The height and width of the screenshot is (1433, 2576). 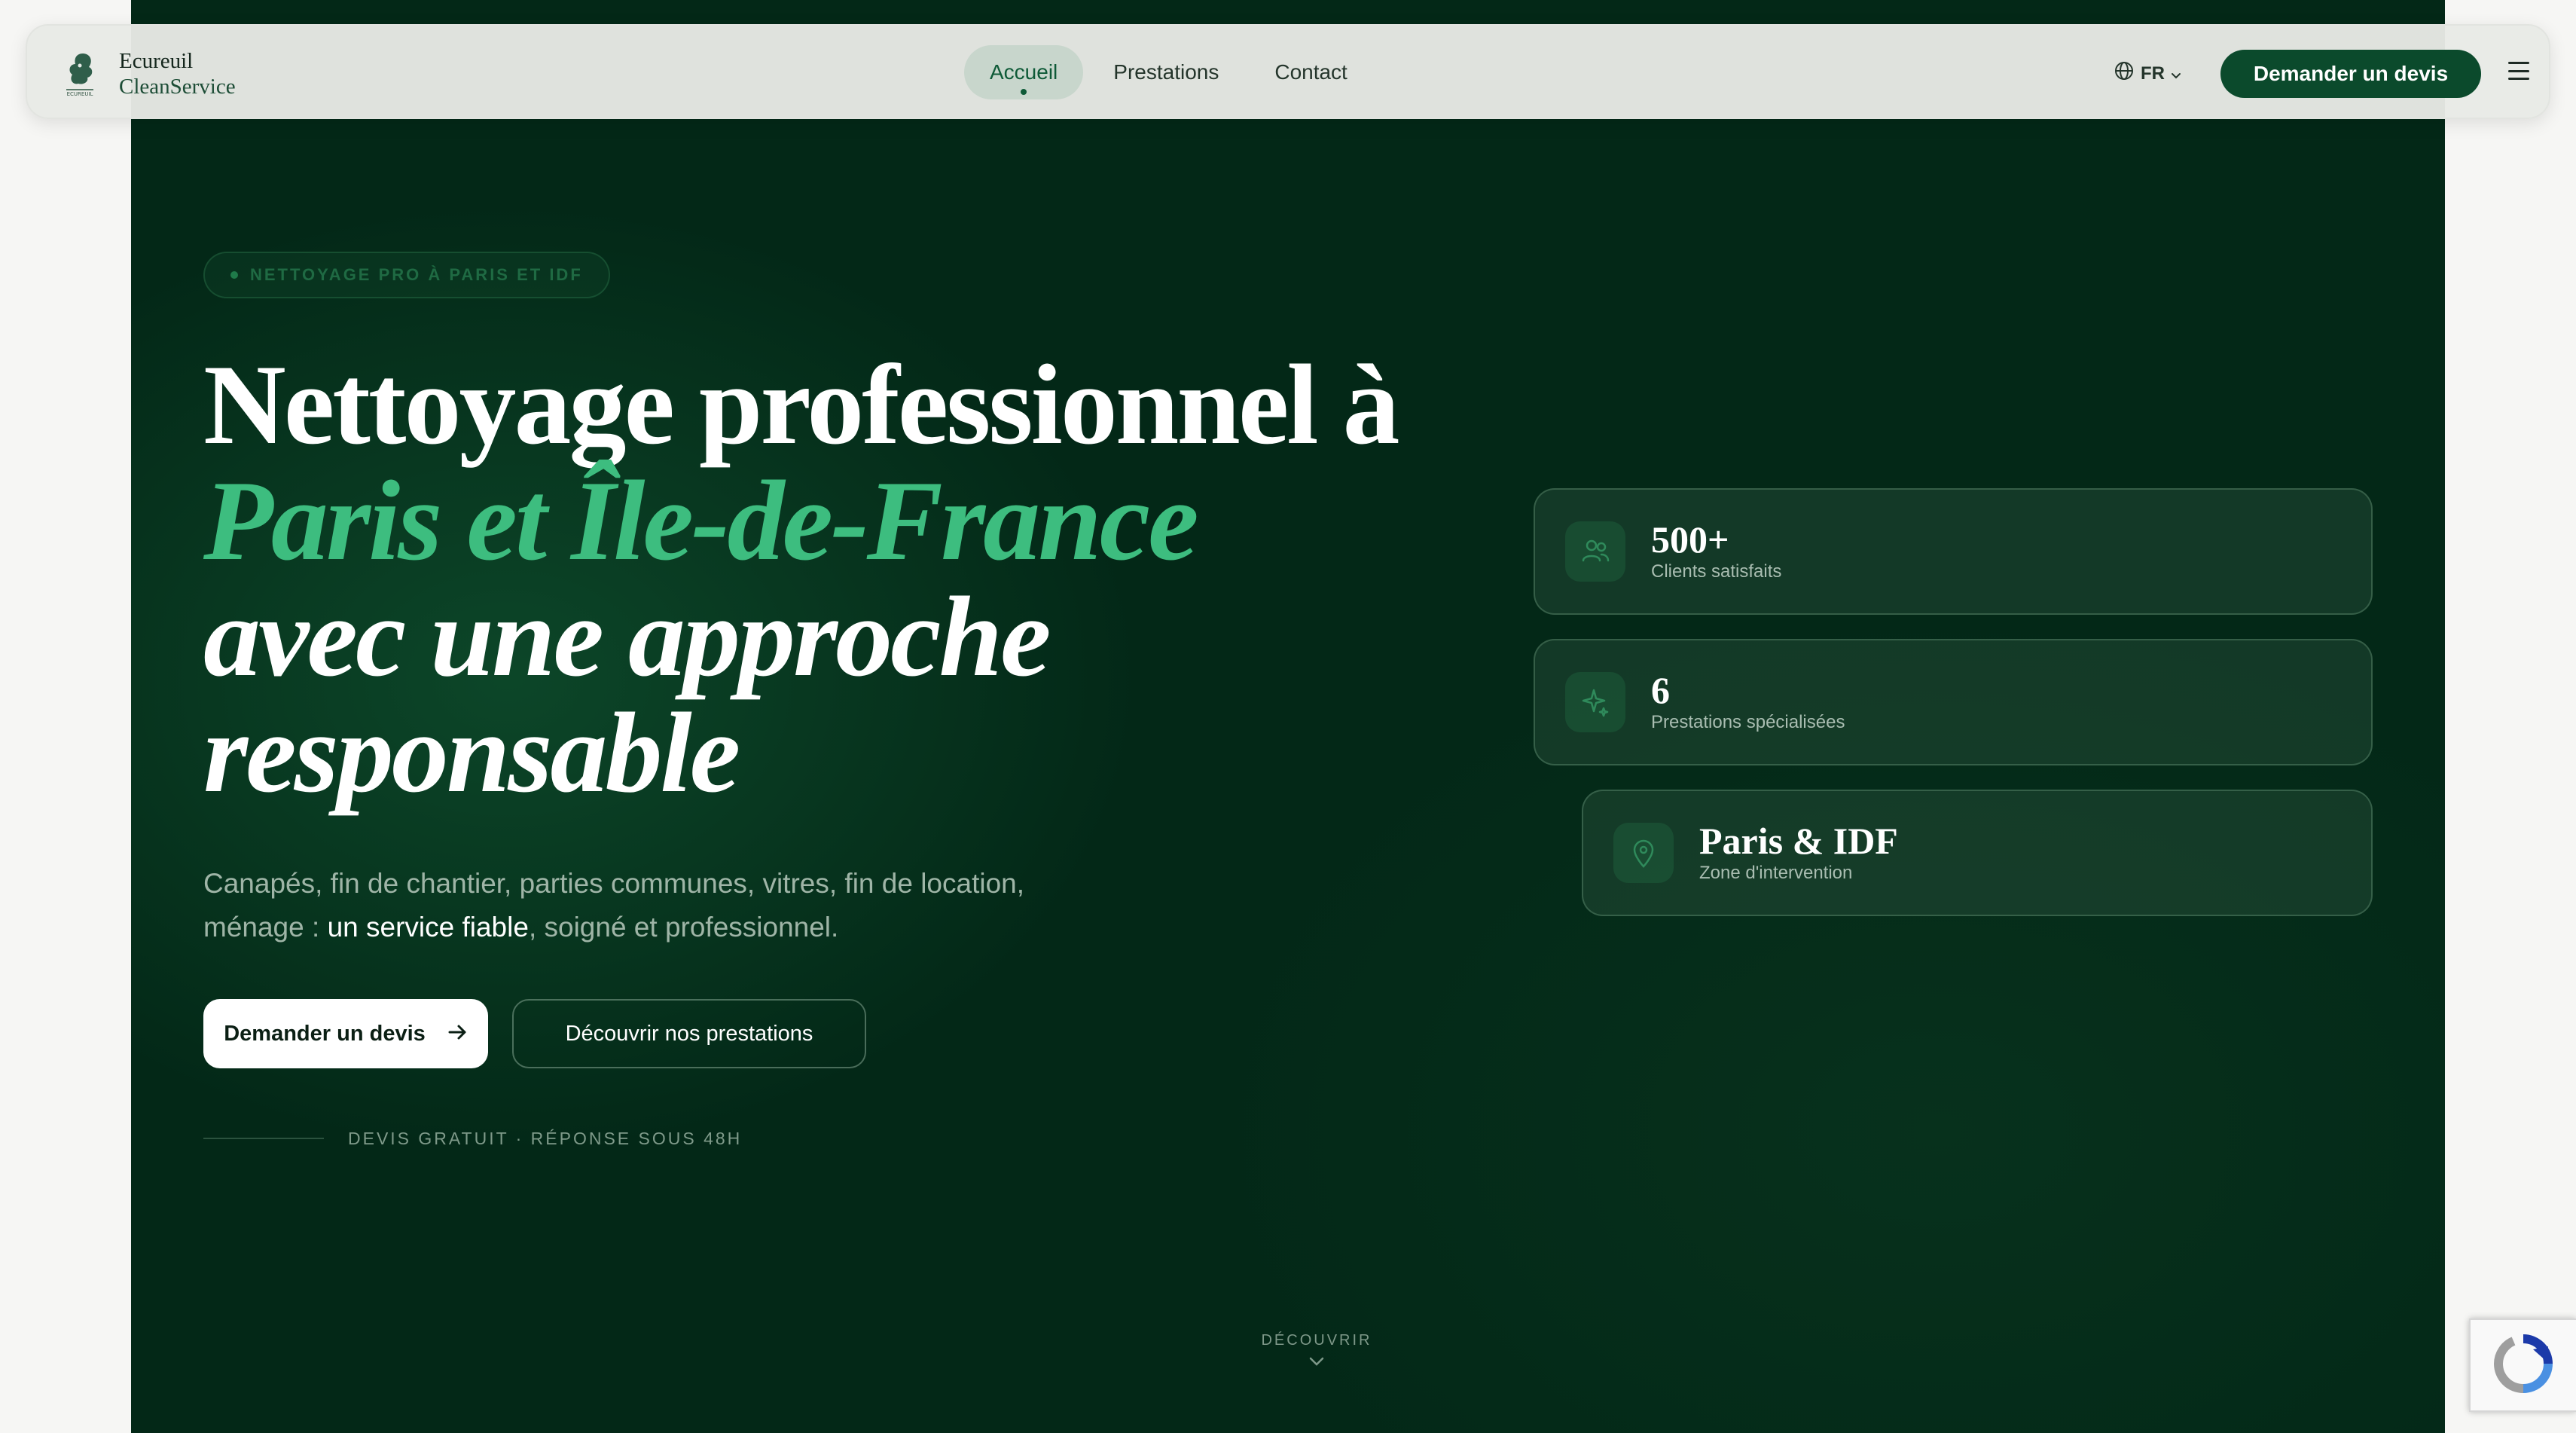 I want to click on brand-name: Ecureuil CleanService, so click(x=178, y=73).